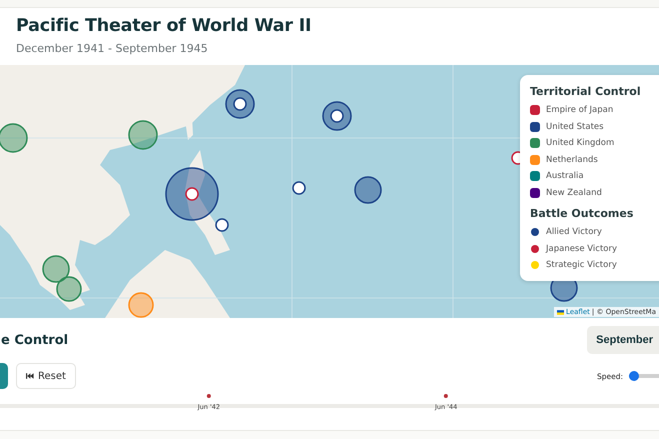 This screenshot has width=659, height=439. I want to click on section-title: e Control, so click(34, 340).